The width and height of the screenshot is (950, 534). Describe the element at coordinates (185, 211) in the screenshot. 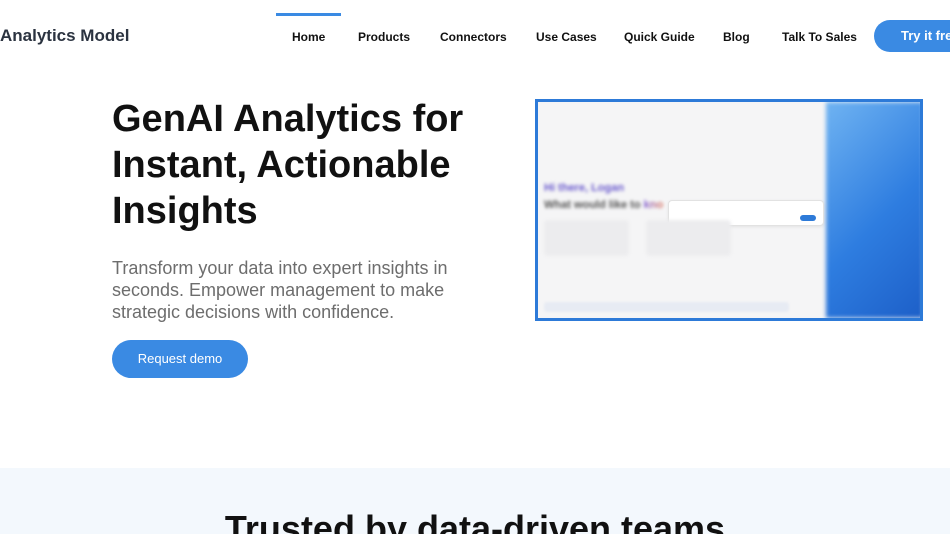

I see `hero-title-line: Insights` at that location.